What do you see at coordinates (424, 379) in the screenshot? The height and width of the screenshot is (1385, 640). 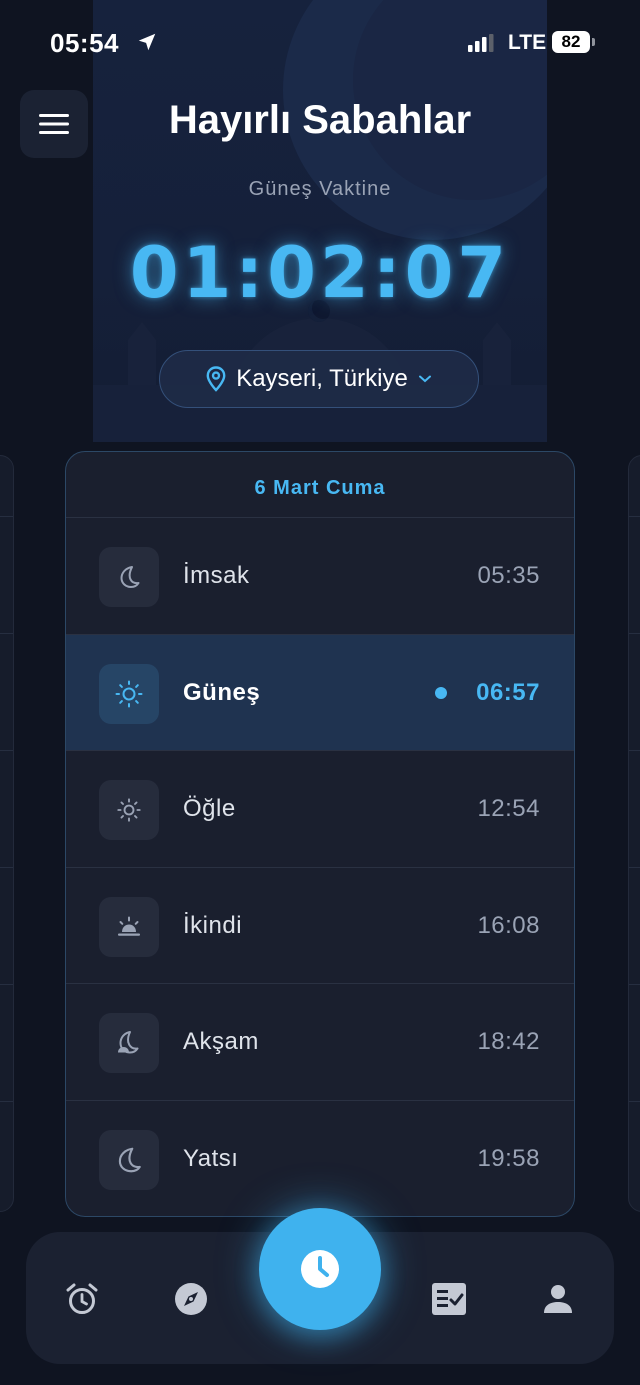 I see `chevron-down-icon` at bounding box center [424, 379].